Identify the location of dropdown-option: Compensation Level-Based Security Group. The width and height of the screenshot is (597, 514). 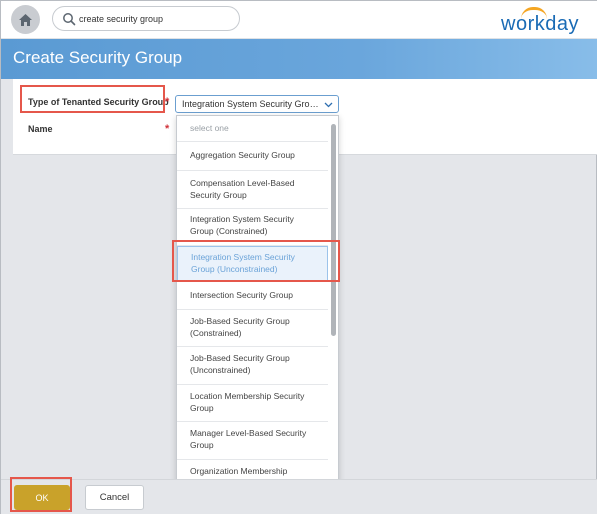
(252, 190).